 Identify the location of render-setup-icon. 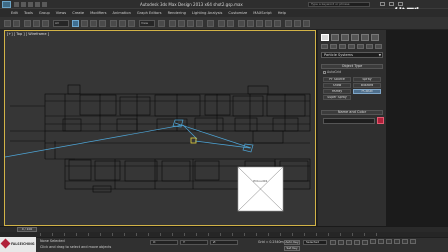
(288, 23).